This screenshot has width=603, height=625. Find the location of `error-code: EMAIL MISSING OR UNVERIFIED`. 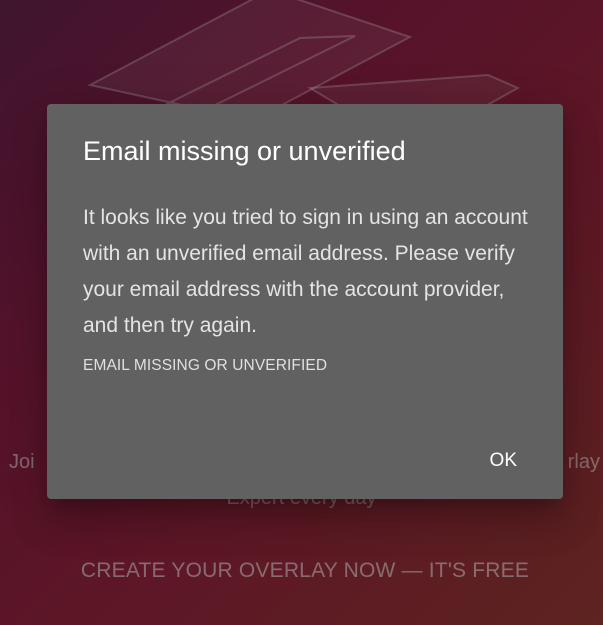

error-code: EMAIL MISSING OR UNVERIFIED is located at coordinates (205, 365).